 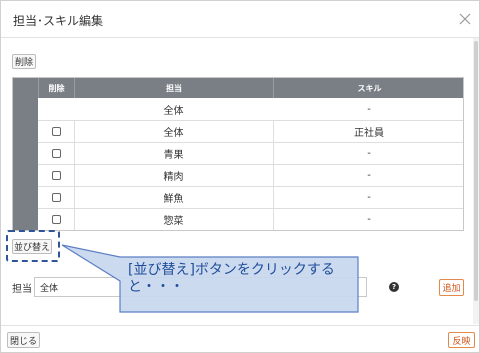 What do you see at coordinates (173, 221) in the screenshot?
I see `table-cell-tanto: 惣菜` at bounding box center [173, 221].